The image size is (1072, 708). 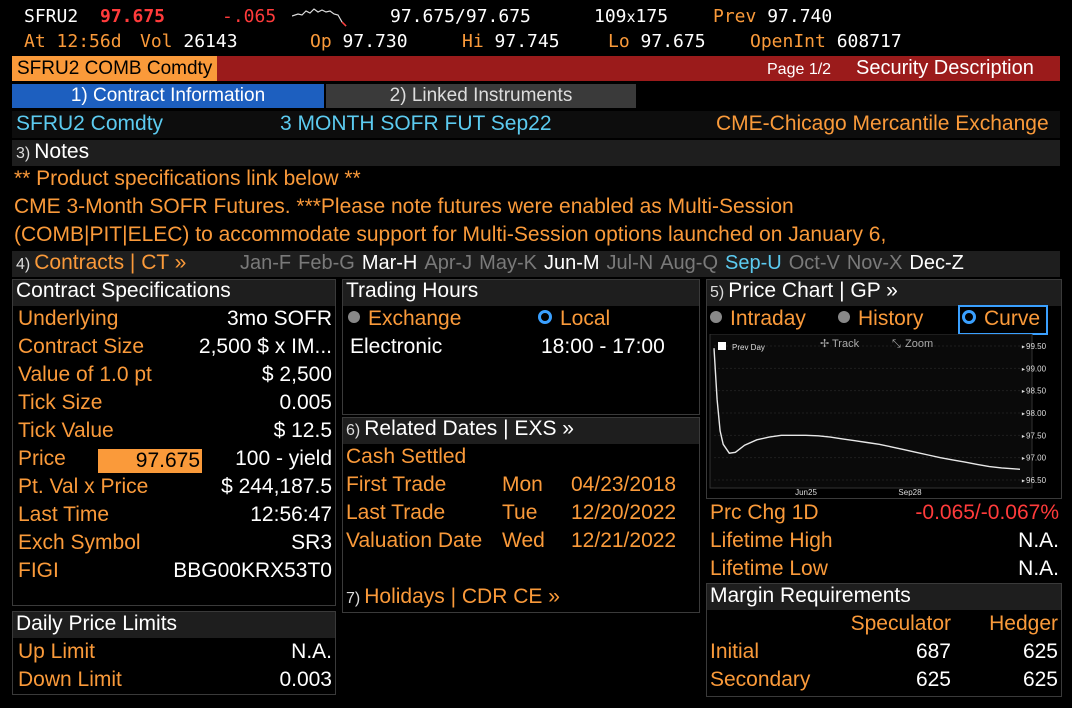 I want to click on legend-swatch, so click(x=722, y=346).